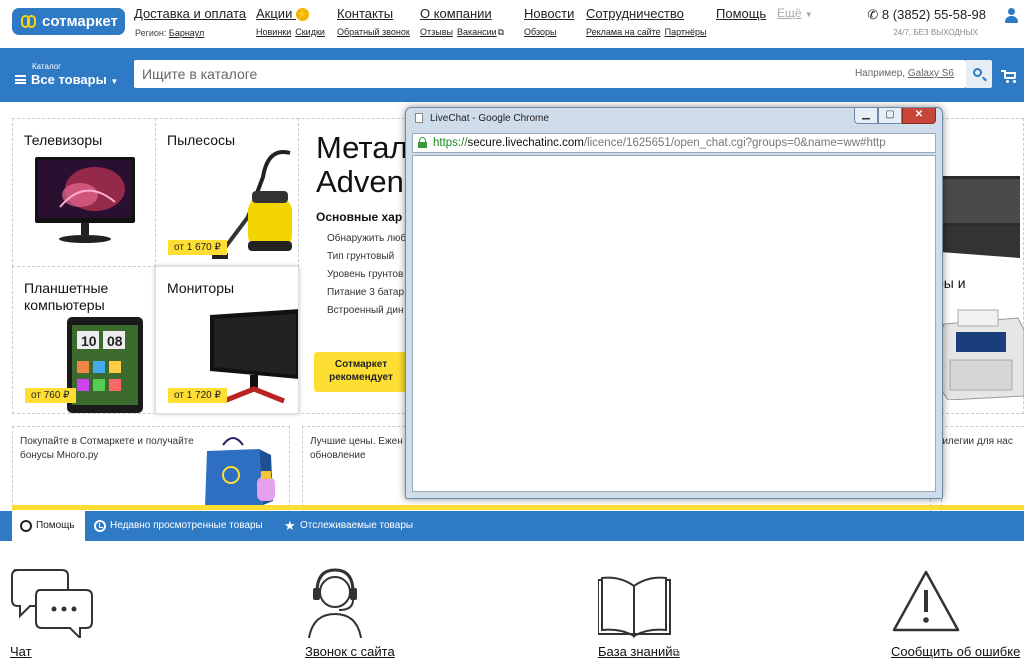  Describe the element at coordinates (274, 13) in the screenshot. I see `nav-promotions-link: Акции` at that location.